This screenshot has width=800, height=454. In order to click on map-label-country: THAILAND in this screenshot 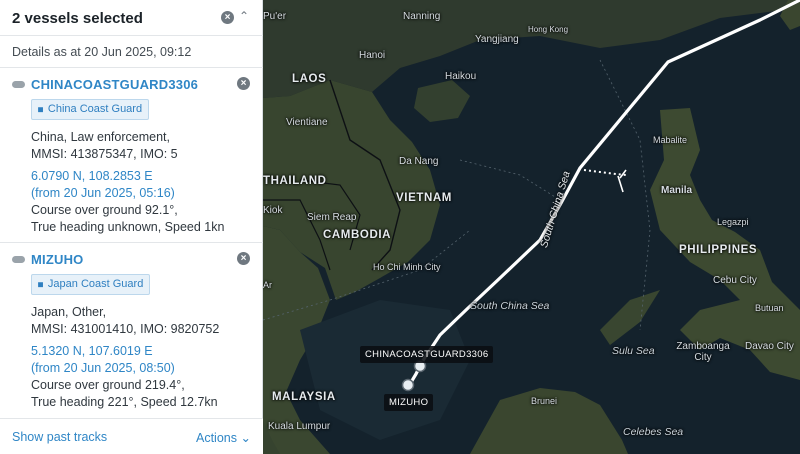, I will do `click(295, 181)`.